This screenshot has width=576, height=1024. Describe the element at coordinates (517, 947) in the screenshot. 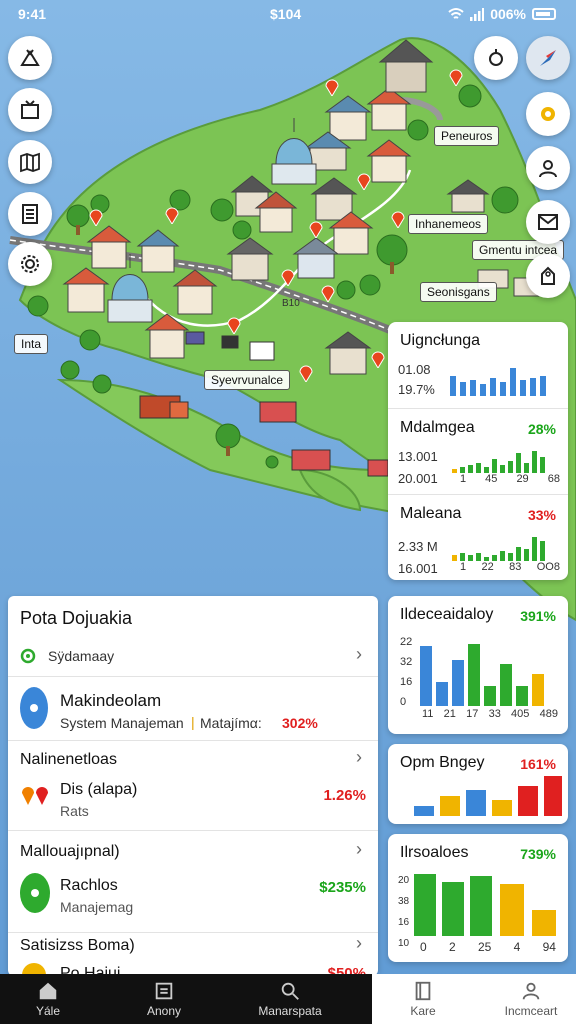

I see `x-tick-label: 4` at that location.